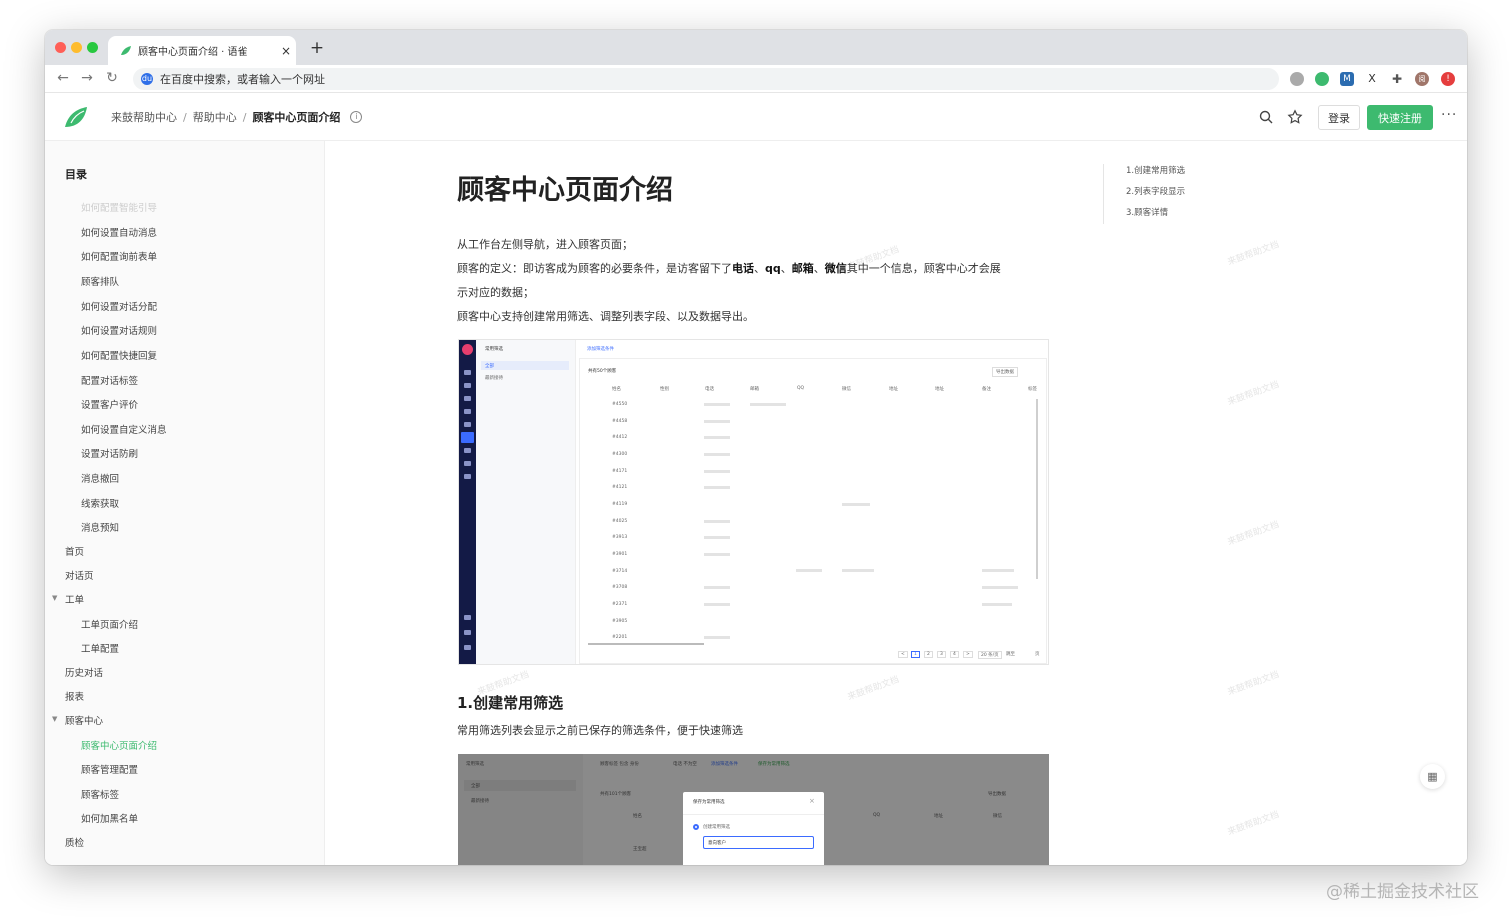 The height and width of the screenshot is (924, 1512). What do you see at coordinates (119, 330) in the screenshot?
I see `sidebar-item: 如何设置对话规则` at bounding box center [119, 330].